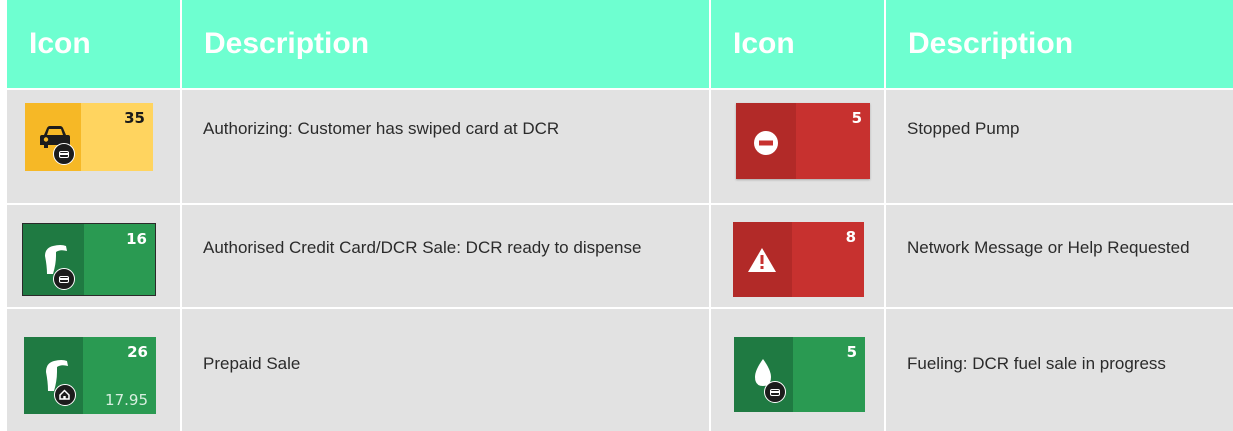 This screenshot has height=431, width=1233. What do you see at coordinates (93, 44) in the screenshot?
I see `header-icon-left: Icon` at bounding box center [93, 44].